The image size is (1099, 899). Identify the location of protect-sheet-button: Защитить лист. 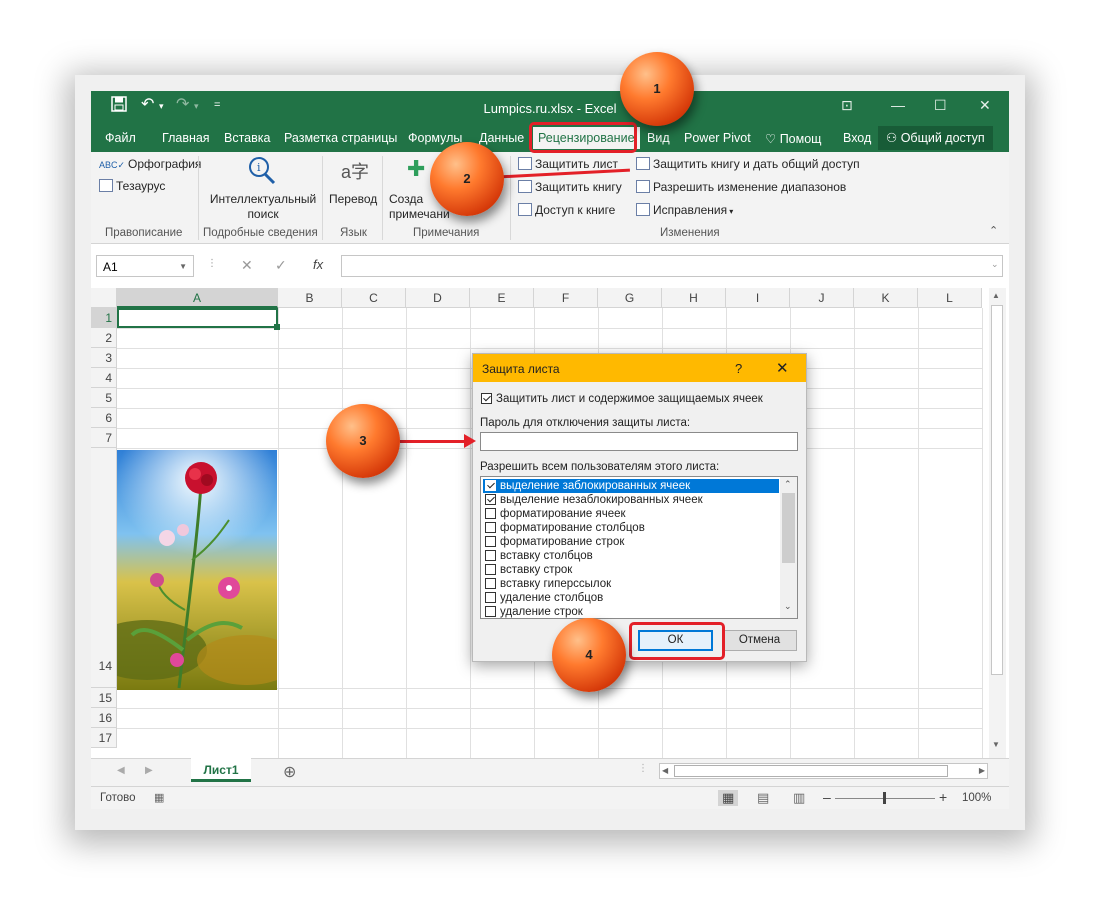
(568, 164).